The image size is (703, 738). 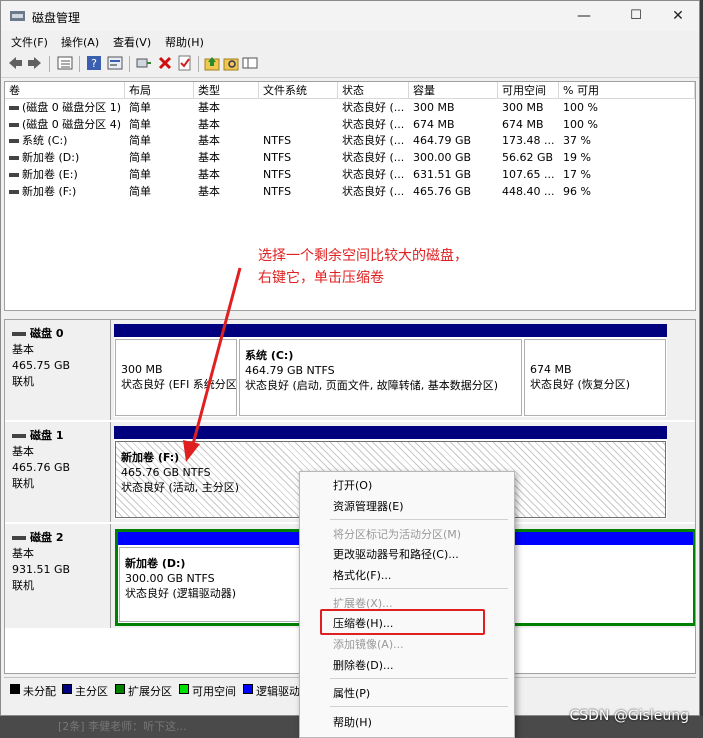 I want to click on list-view-icon, so click(x=65, y=63).